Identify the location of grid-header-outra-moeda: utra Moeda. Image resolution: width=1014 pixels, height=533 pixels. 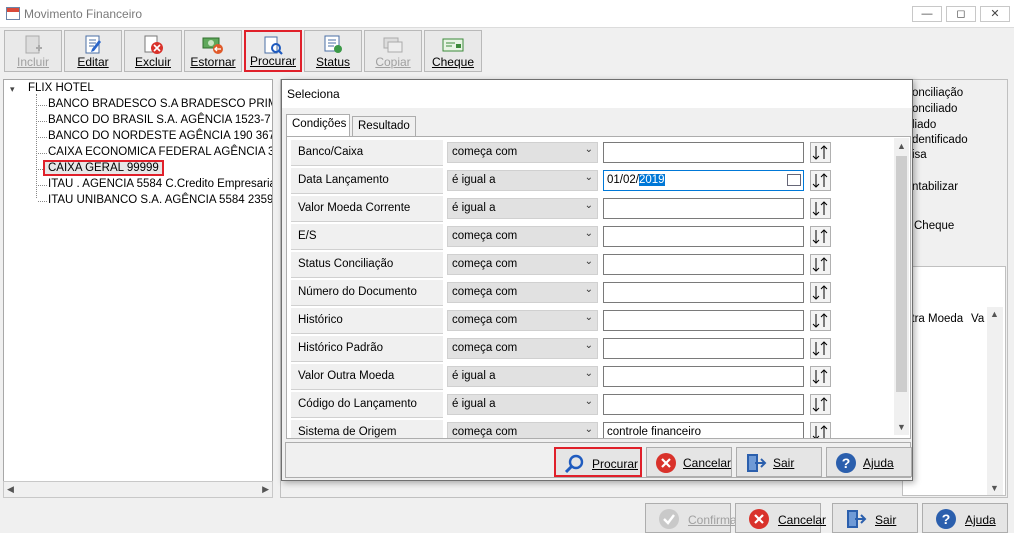
(934, 319).